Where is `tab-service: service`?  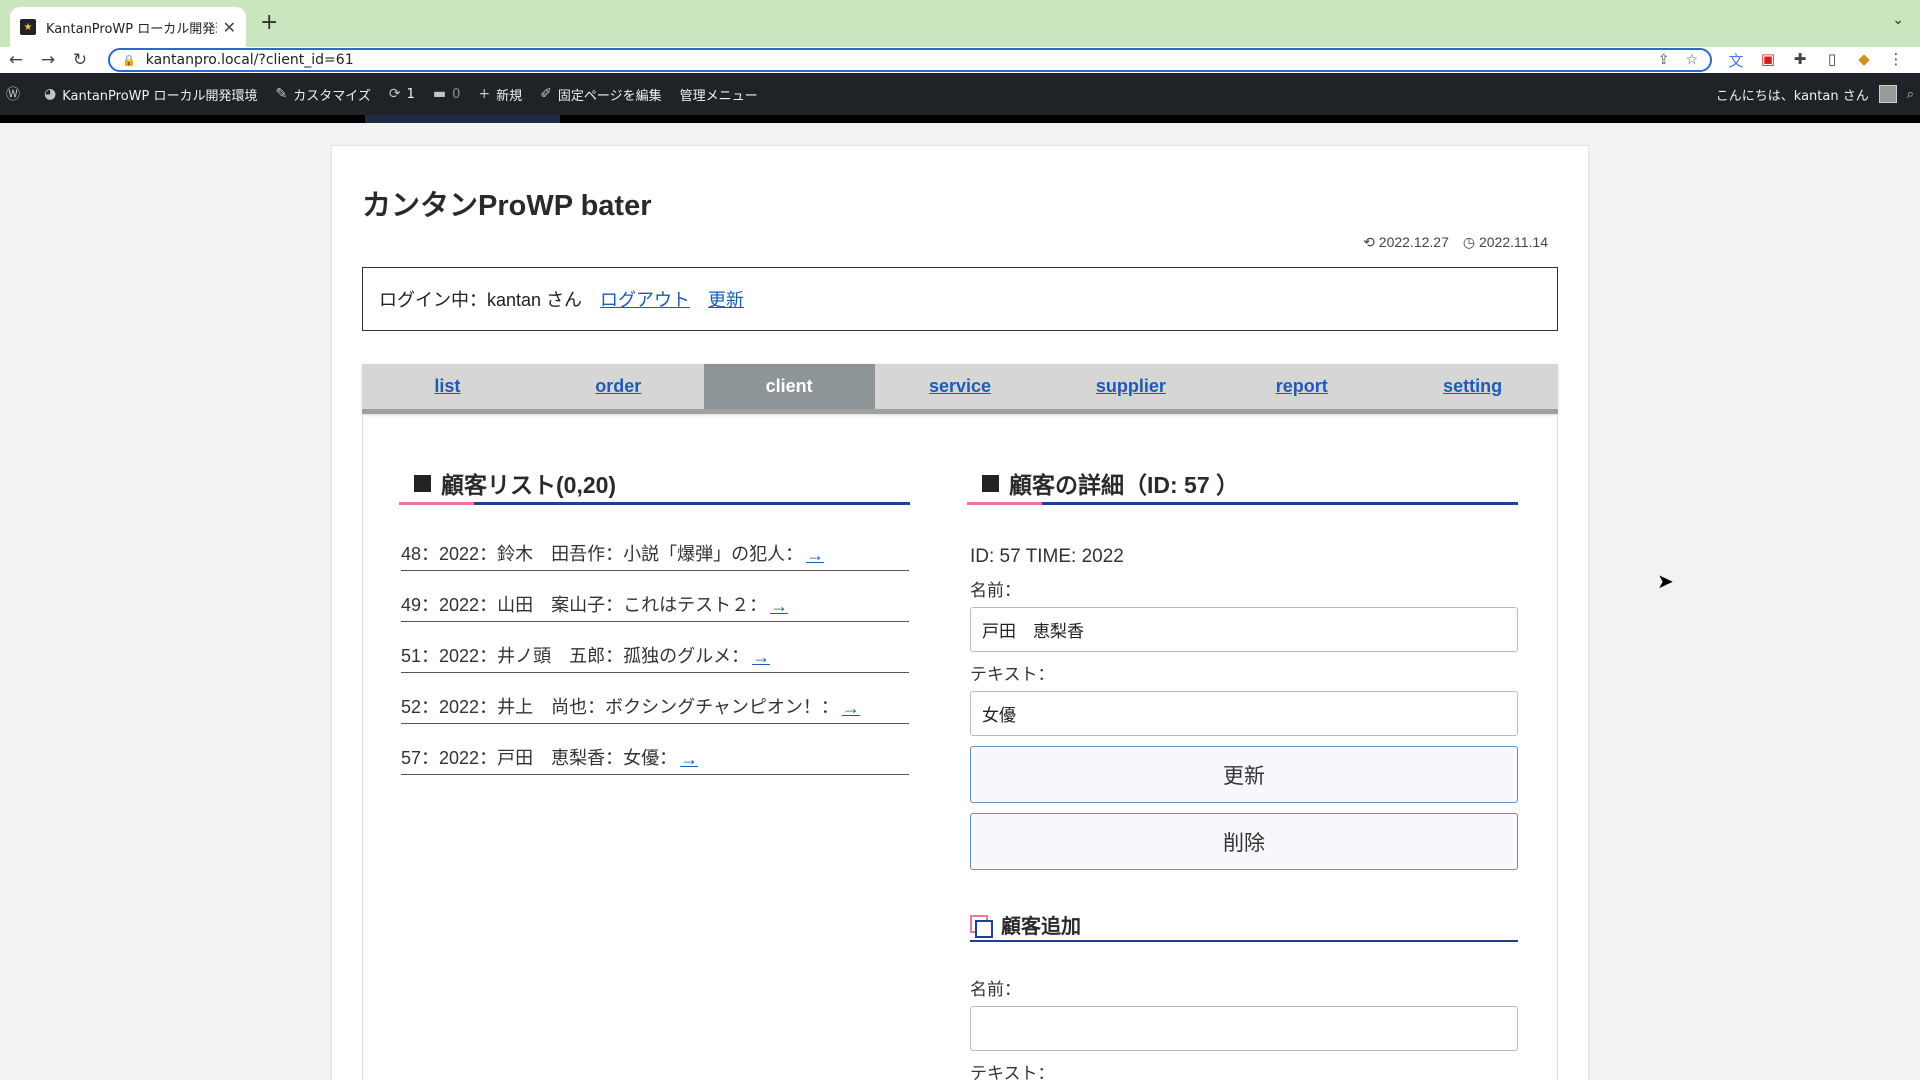
tab-service: service is located at coordinates (960, 386).